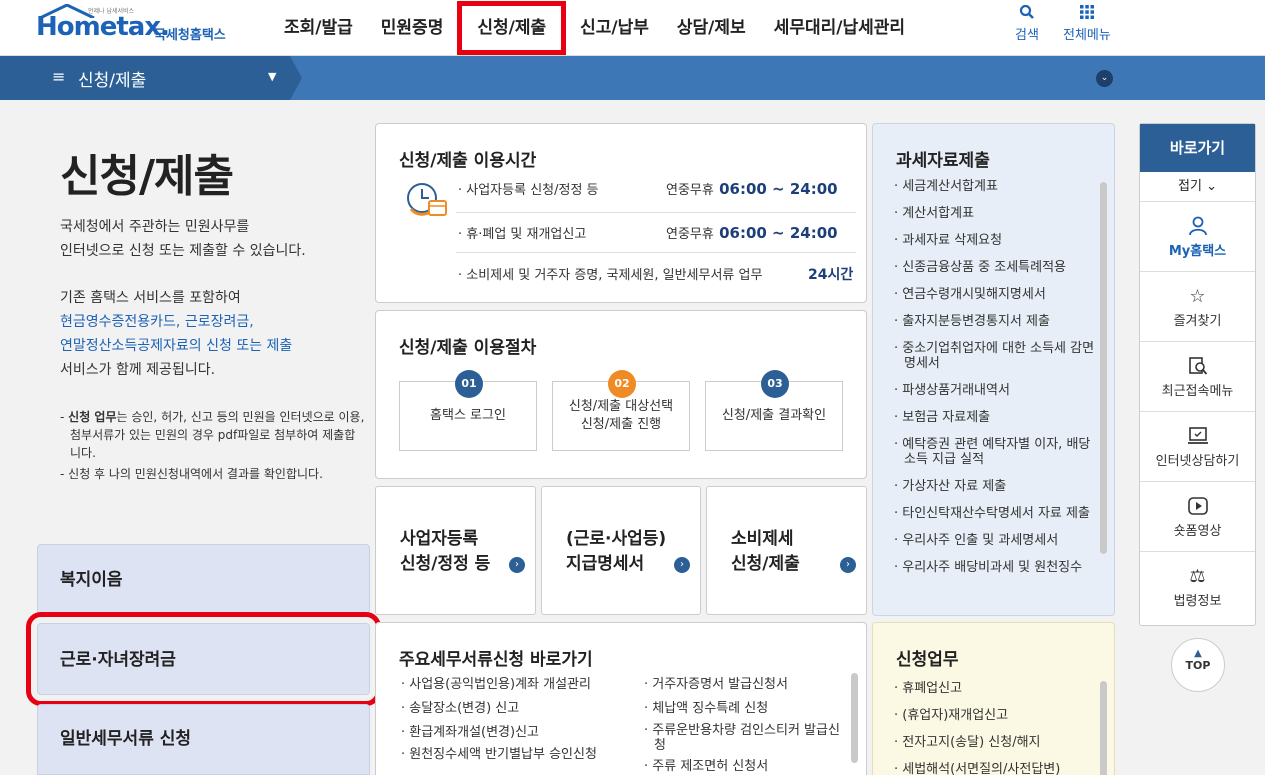  What do you see at coordinates (744, 766) in the screenshot?
I see `docs-link: · 주류 제조면허 신청서` at bounding box center [744, 766].